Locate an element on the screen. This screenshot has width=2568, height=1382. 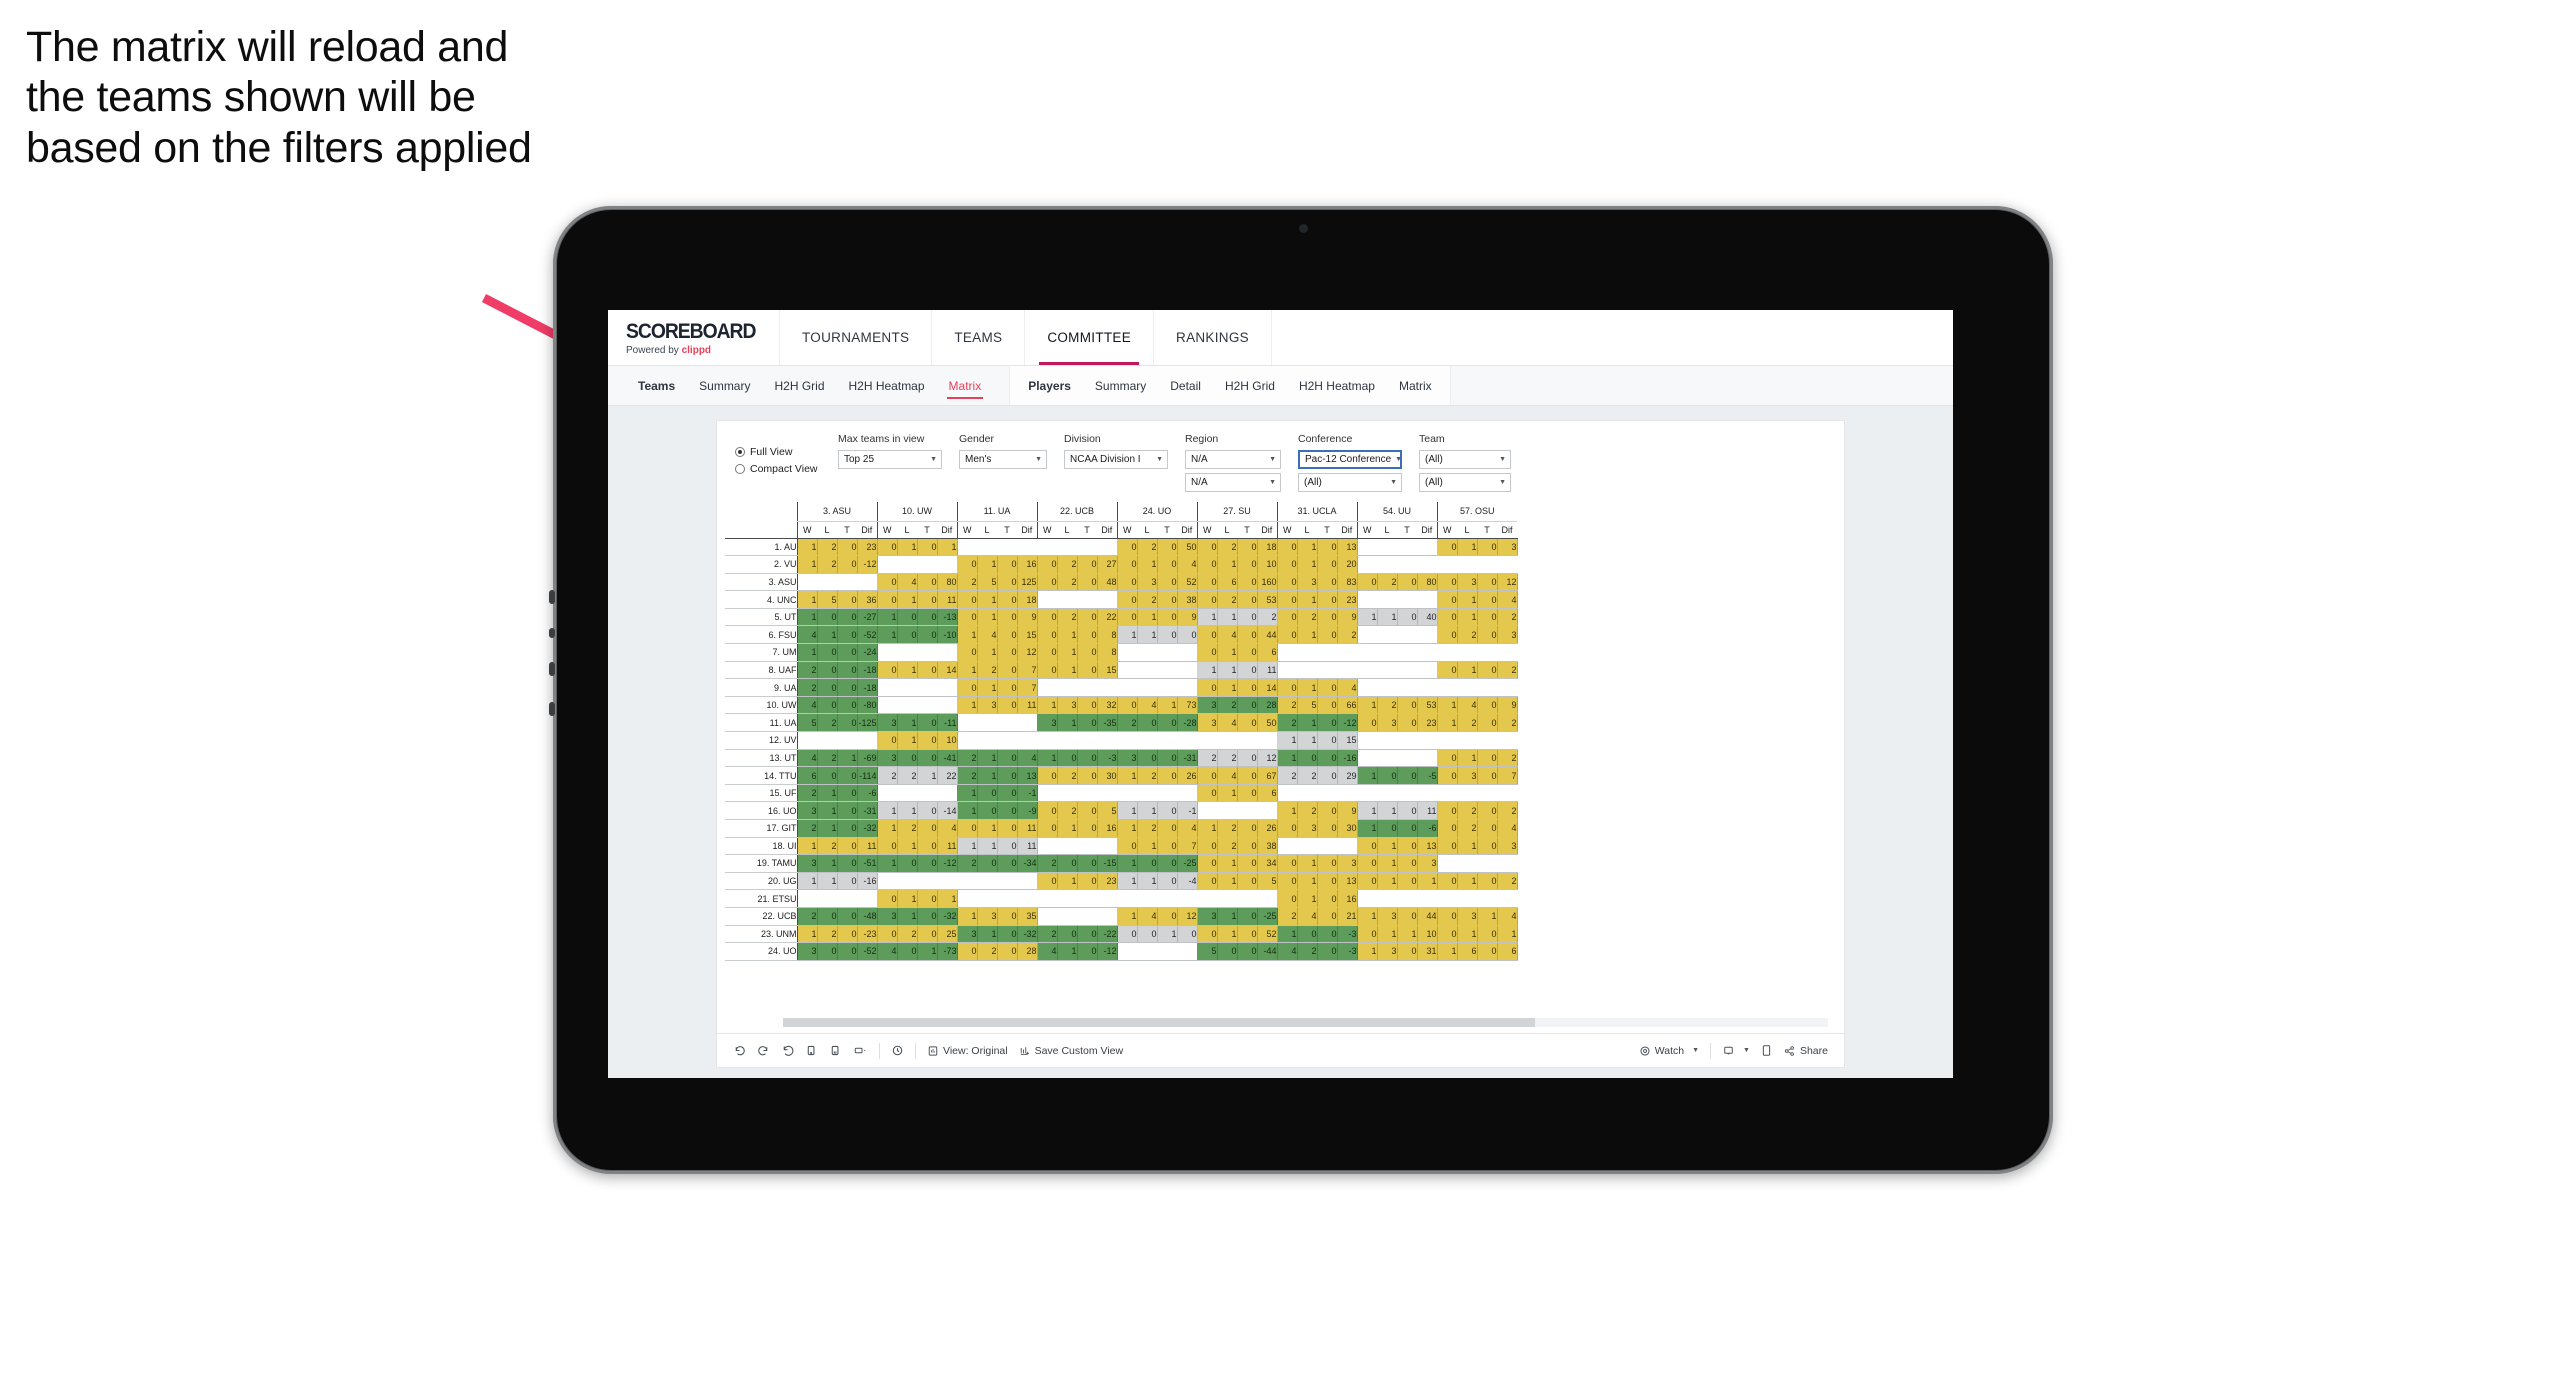
matrix-row-label: 7. UM is located at coordinates (761, 652).